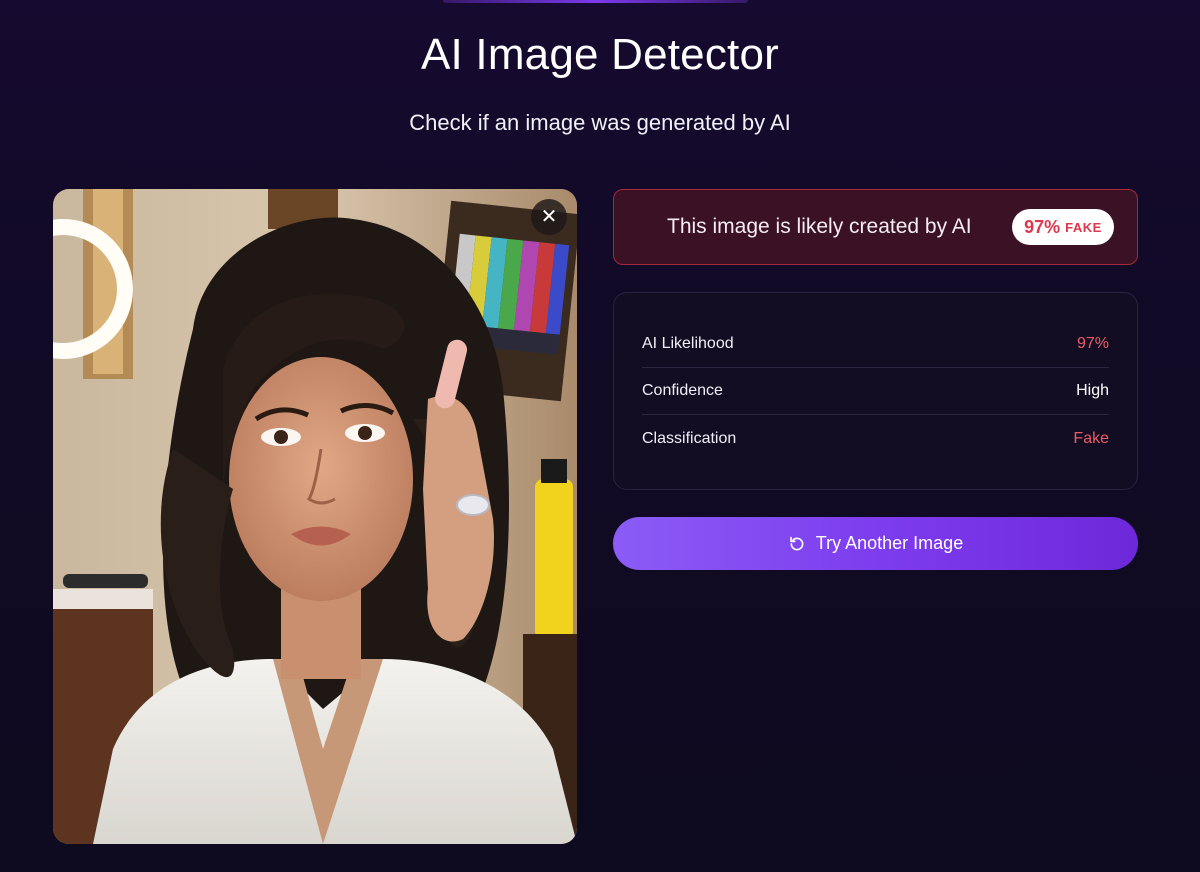  What do you see at coordinates (682, 390) in the screenshot?
I see `stat-label: Confidence` at bounding box center [682, 390].